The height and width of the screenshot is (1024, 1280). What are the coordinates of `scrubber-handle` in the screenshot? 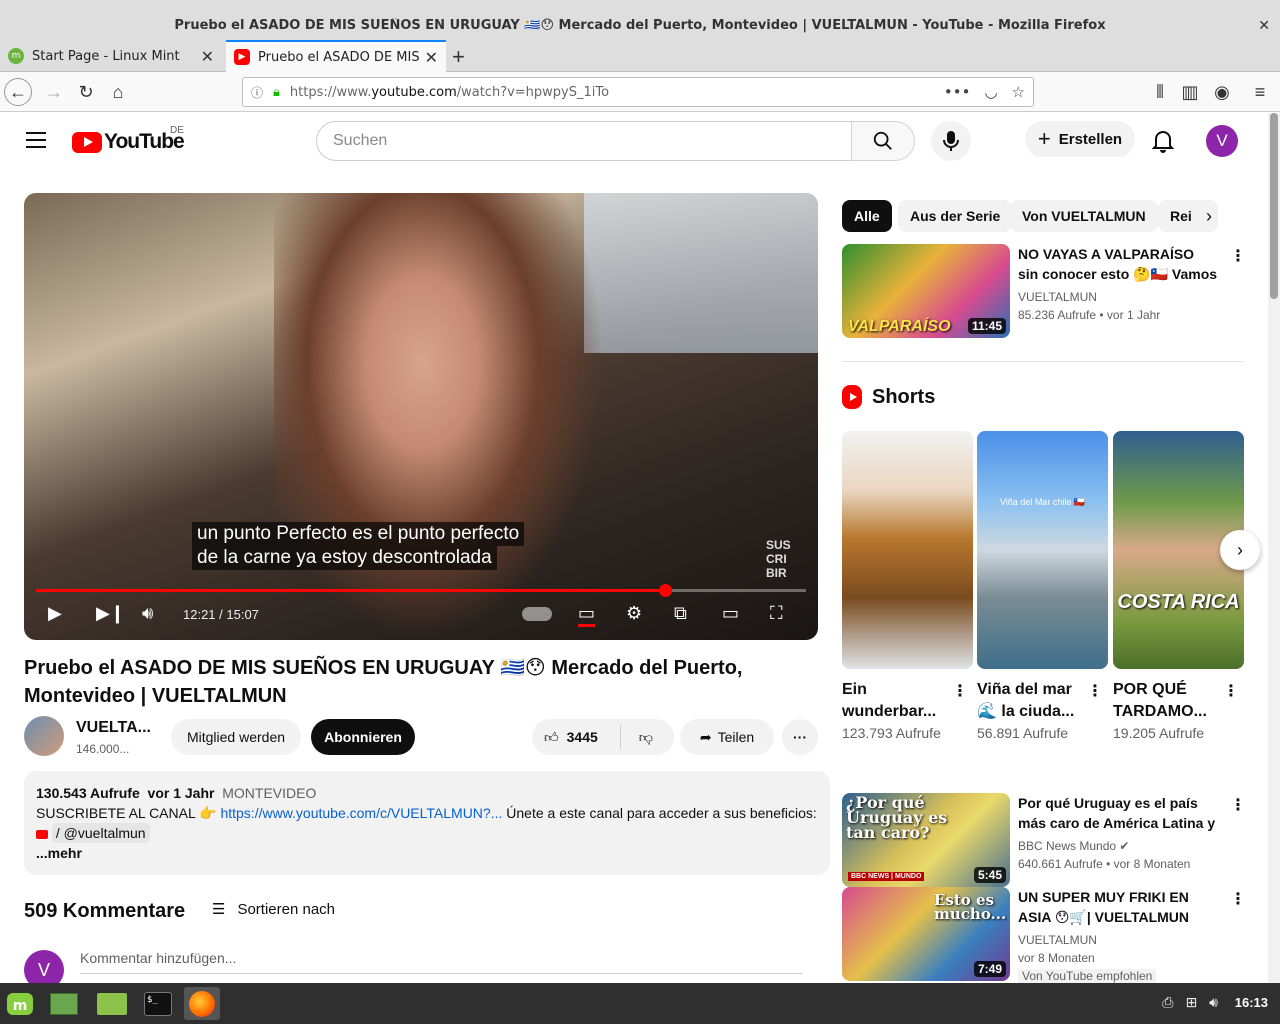 It's located at (666, 590).